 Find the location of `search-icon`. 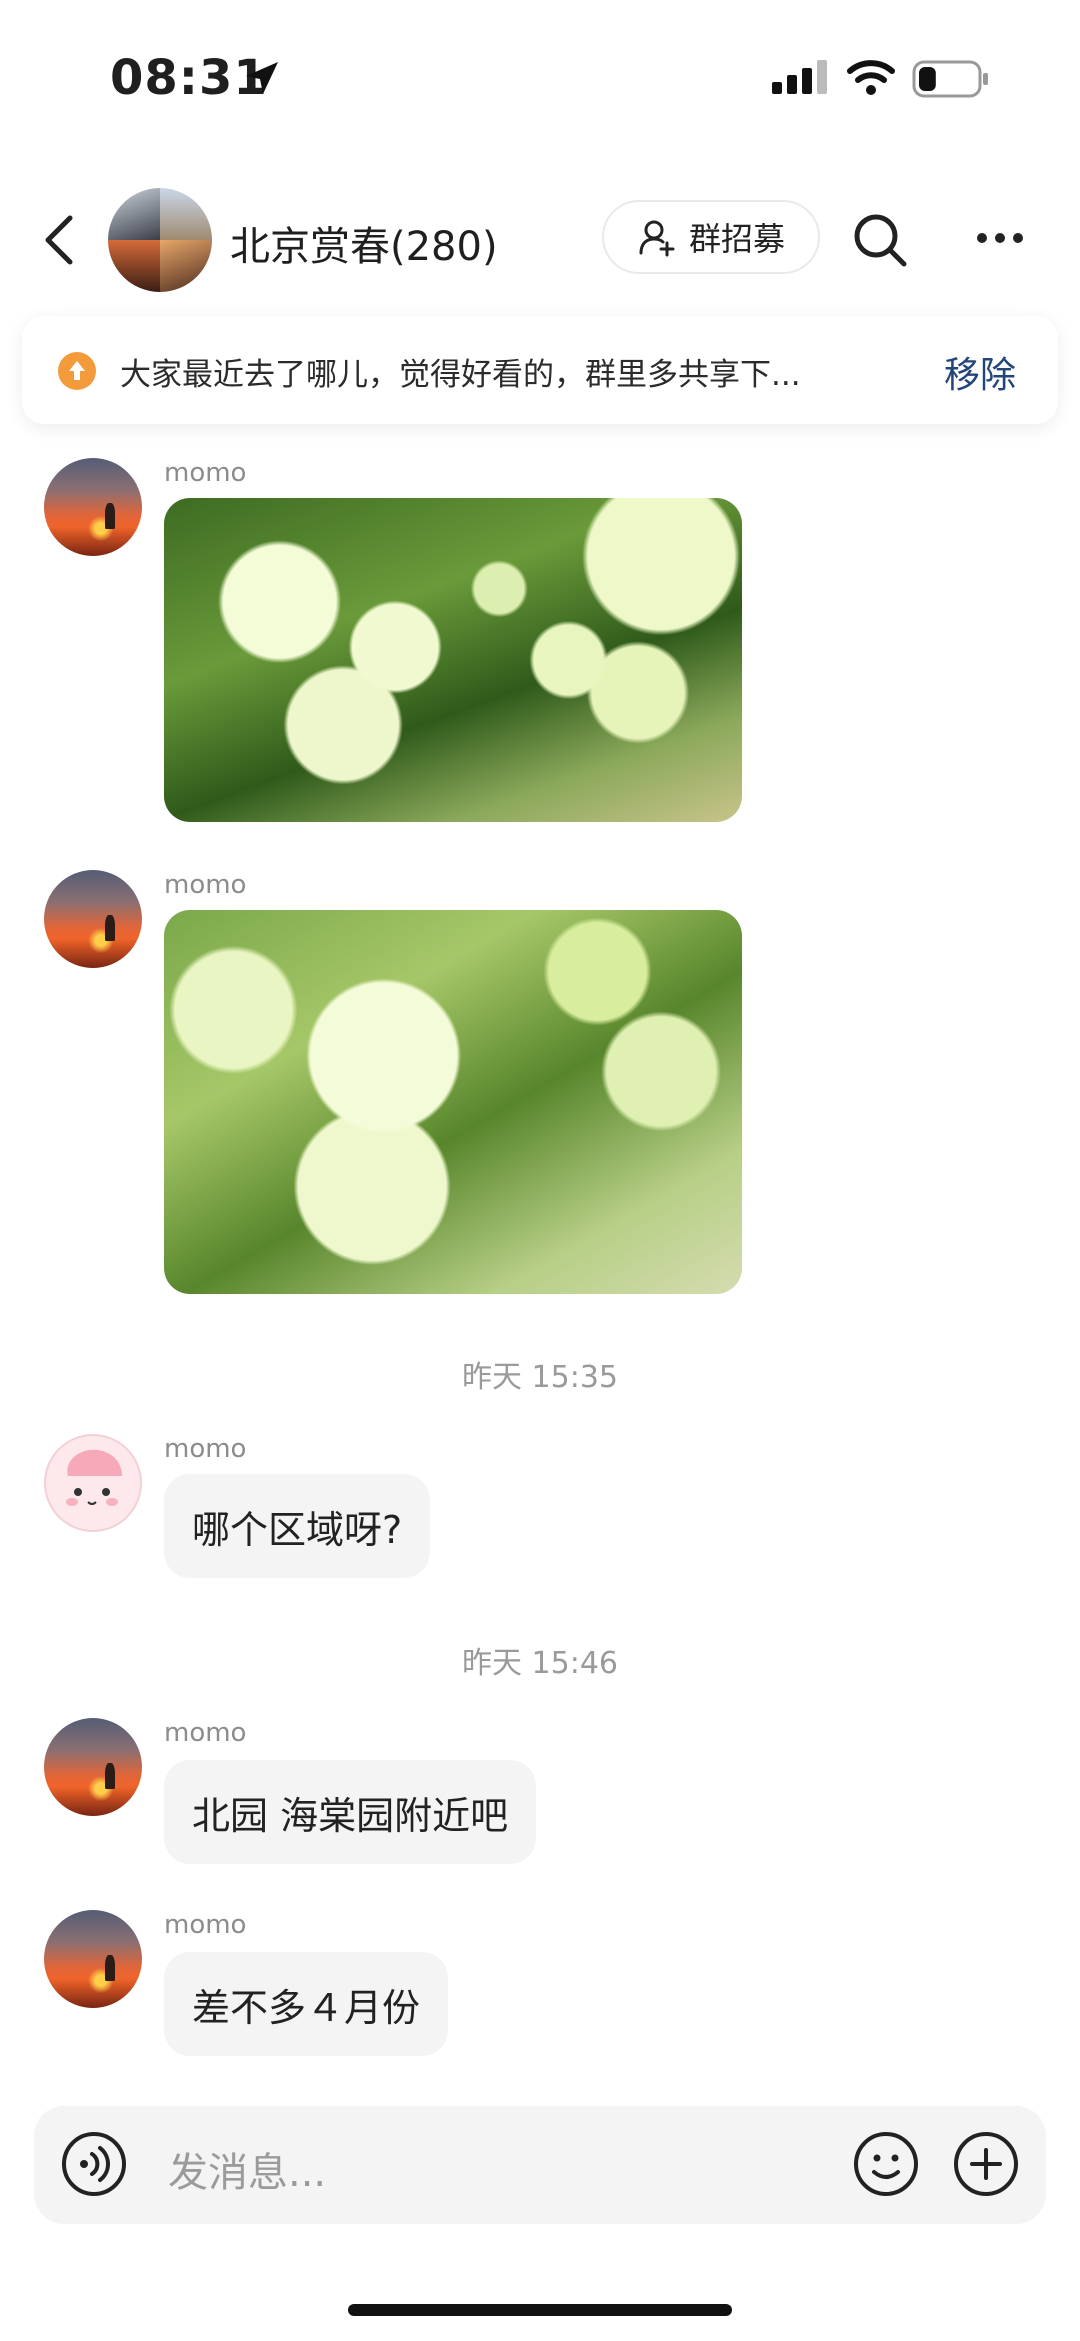

search-icon is located at coordinates (880, 240).